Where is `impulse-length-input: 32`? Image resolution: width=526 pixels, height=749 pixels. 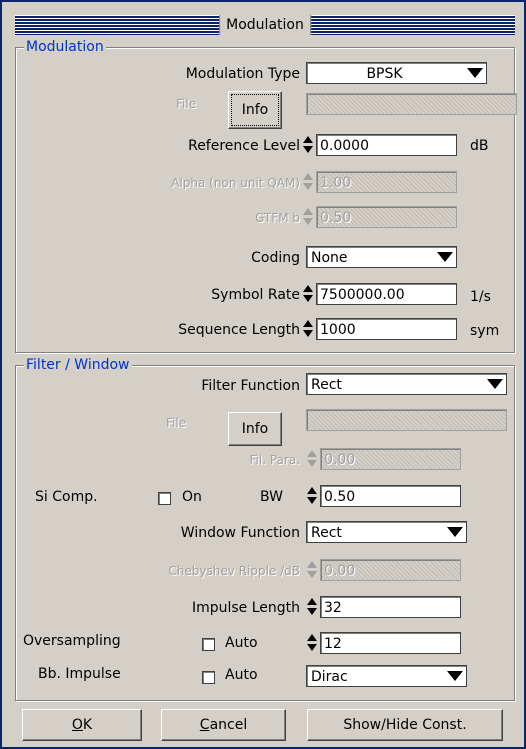
impulse-length-input: 32 is located at coordinates (390, 607).